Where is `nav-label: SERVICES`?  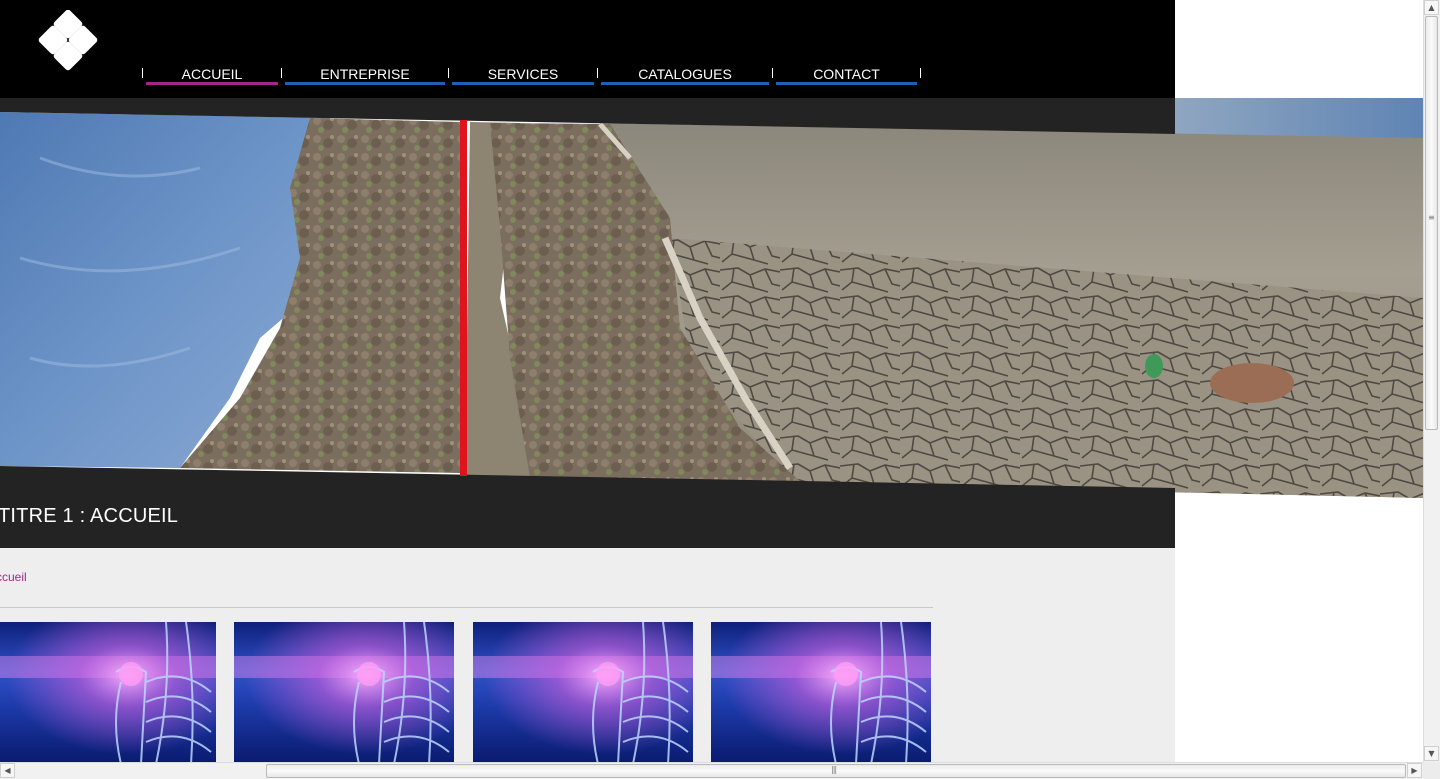 nav-label: SERVICES is located at coordinates (523, 74).